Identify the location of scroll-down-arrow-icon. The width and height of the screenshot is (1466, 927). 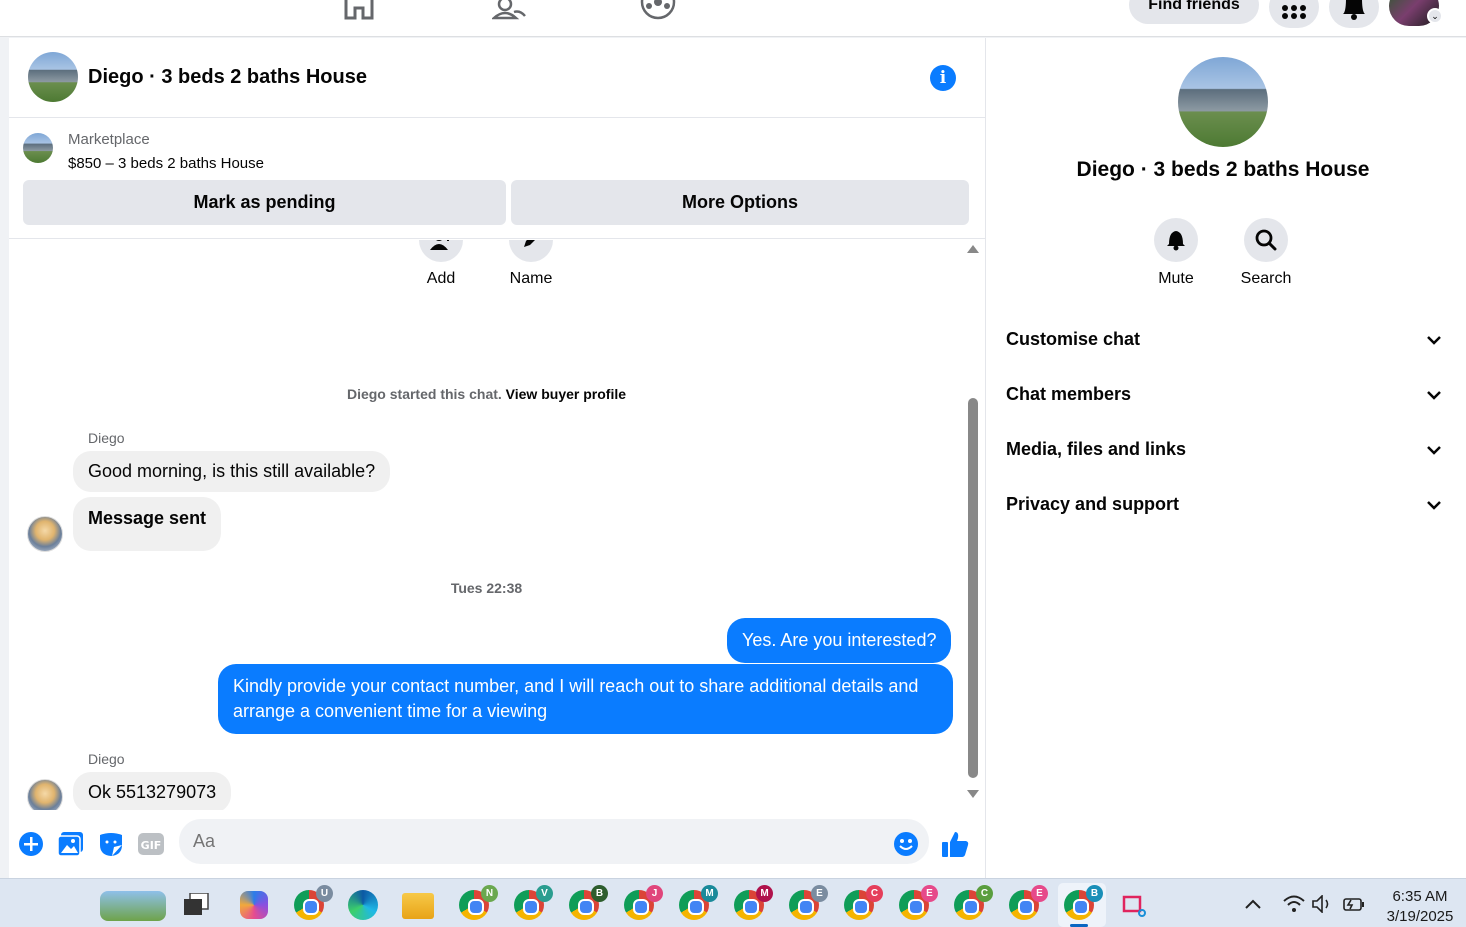
(973, 794).